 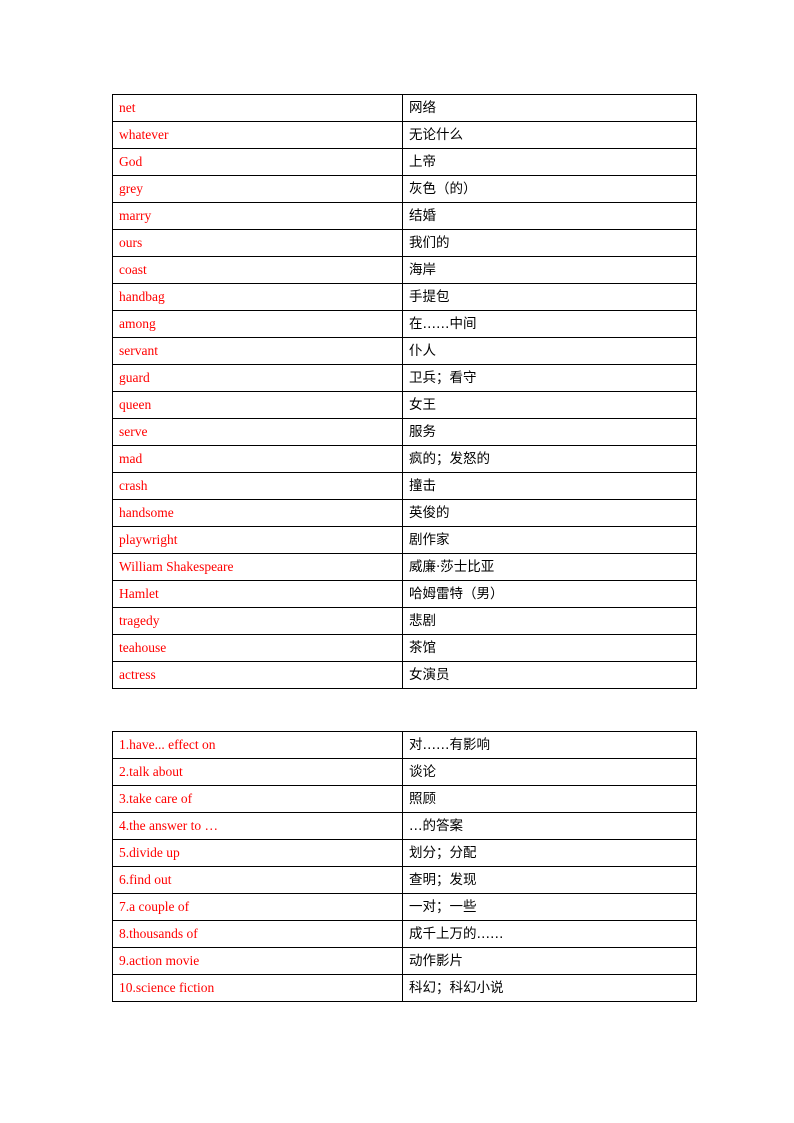 I want to click on word-row: God 上帝, so click(x=404, y=162).